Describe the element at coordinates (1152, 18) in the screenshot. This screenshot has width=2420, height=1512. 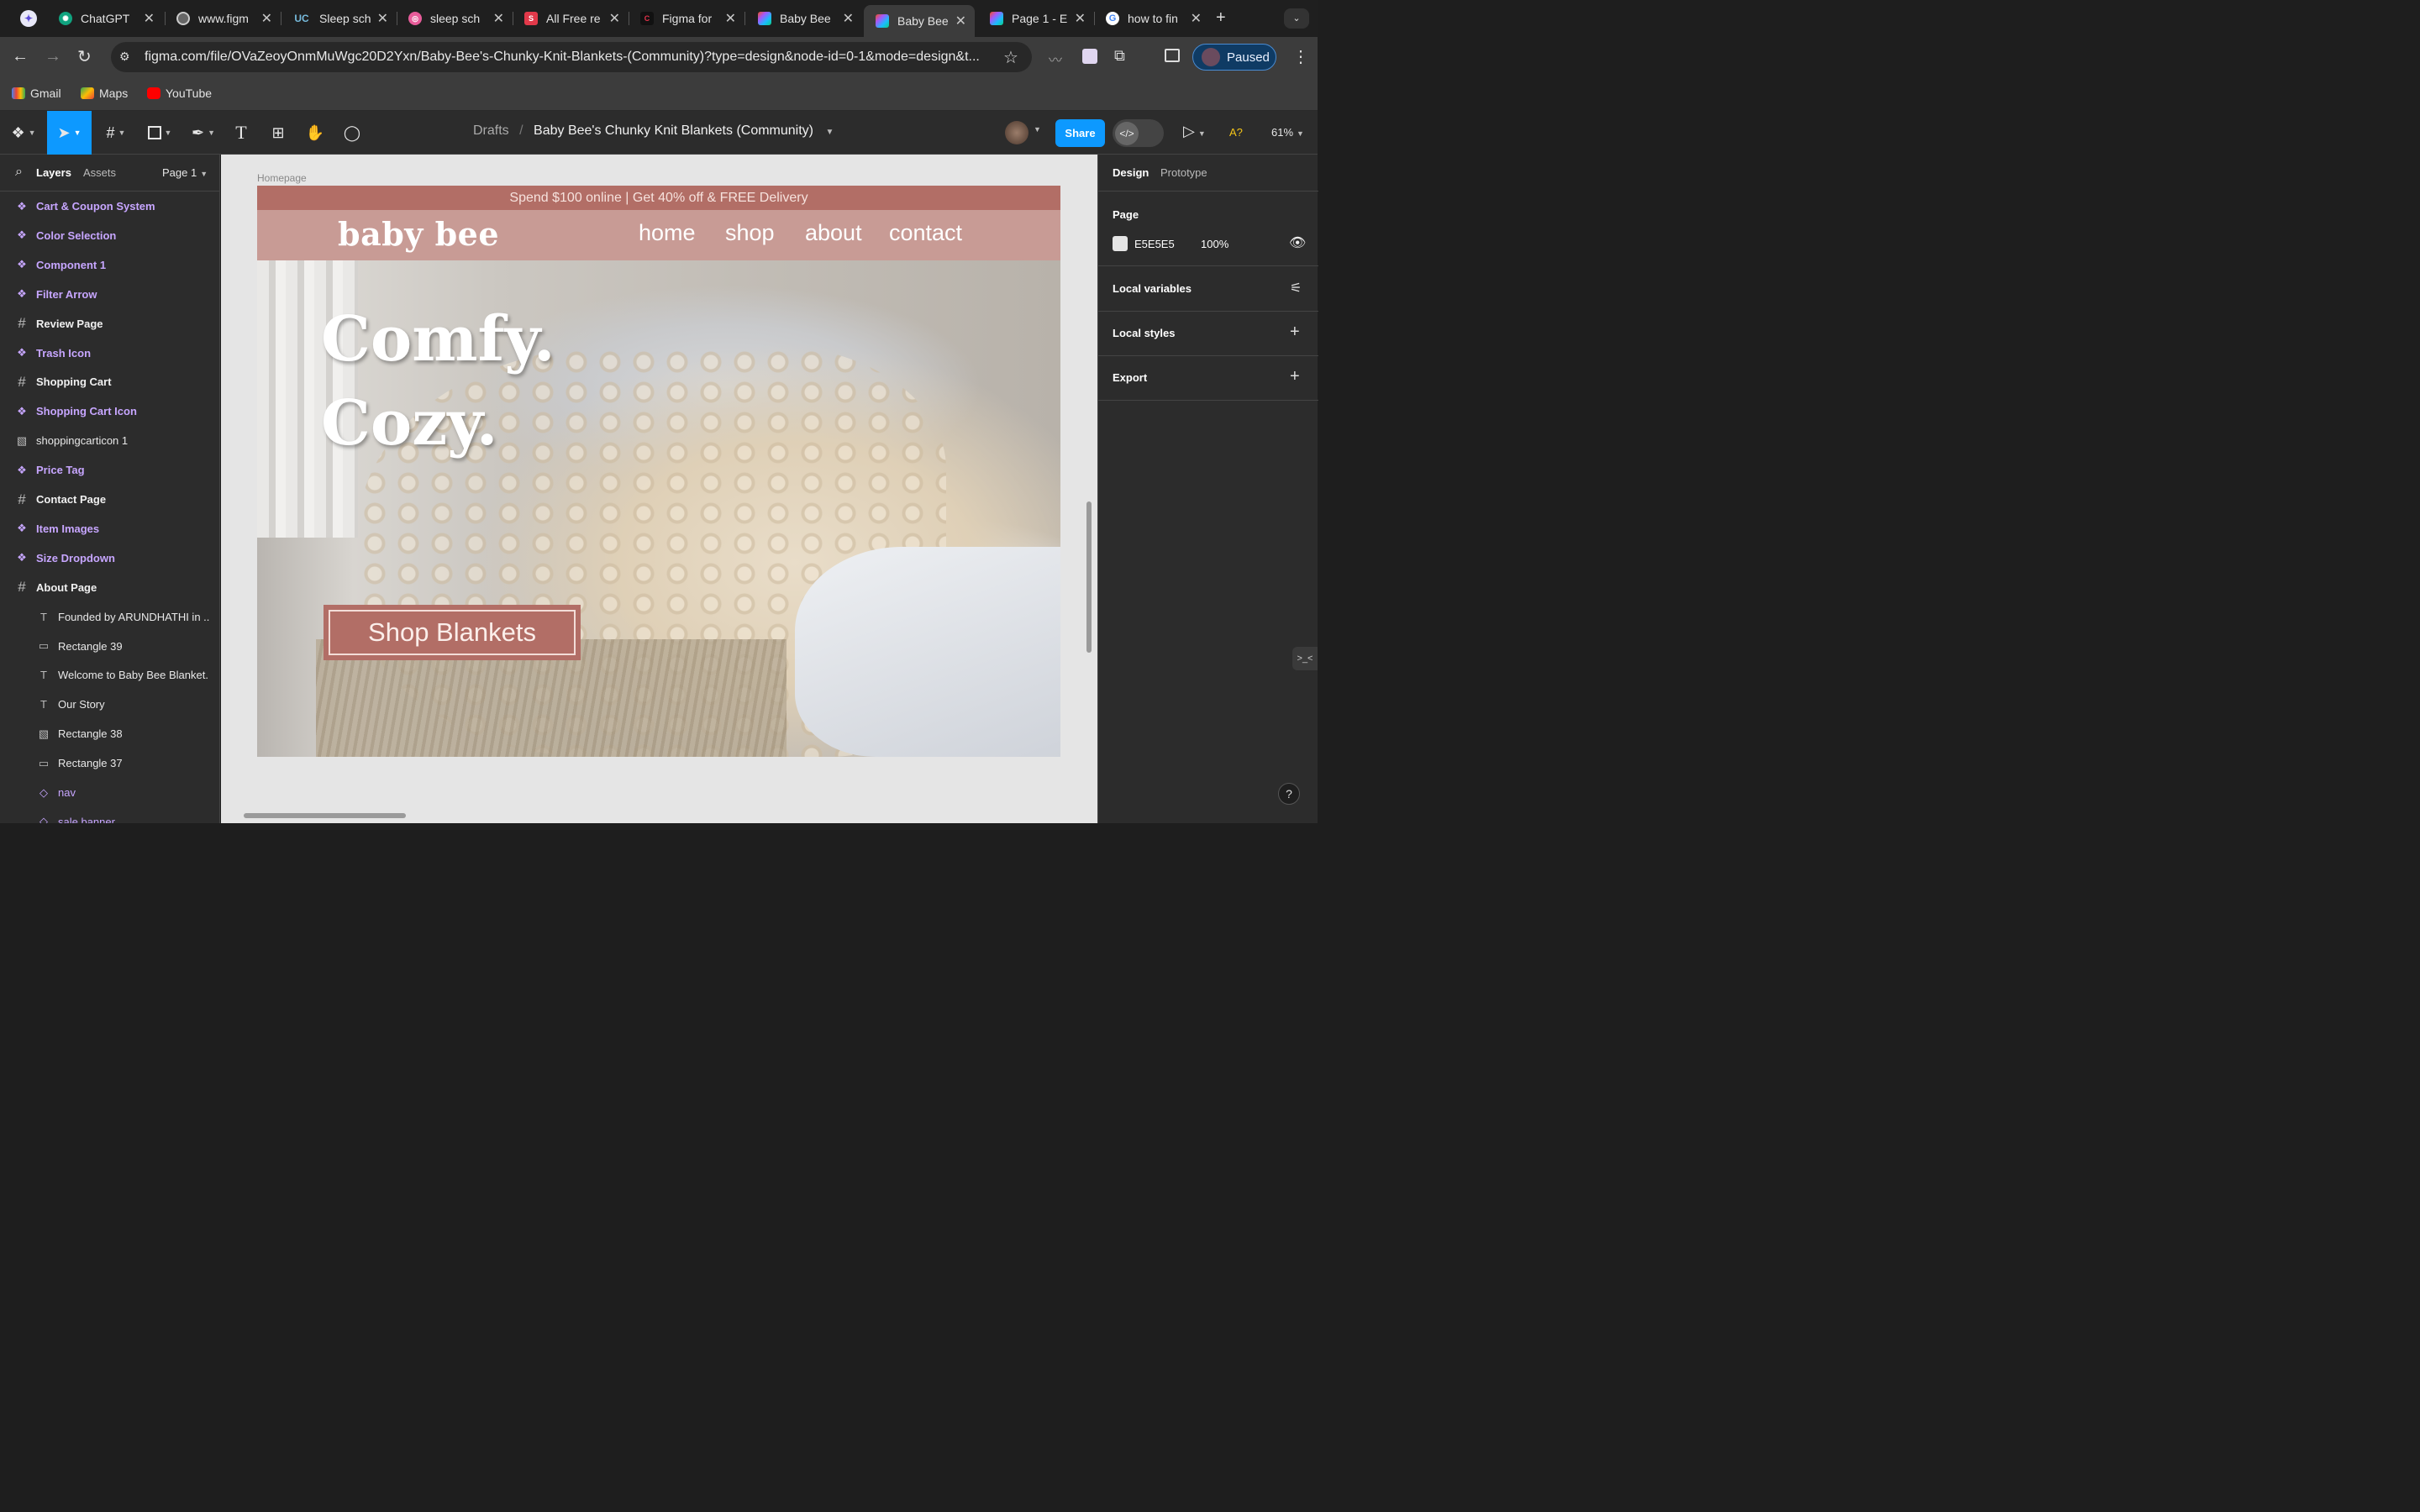
I see `tab-google-search: G how to fin ✕` at that location.